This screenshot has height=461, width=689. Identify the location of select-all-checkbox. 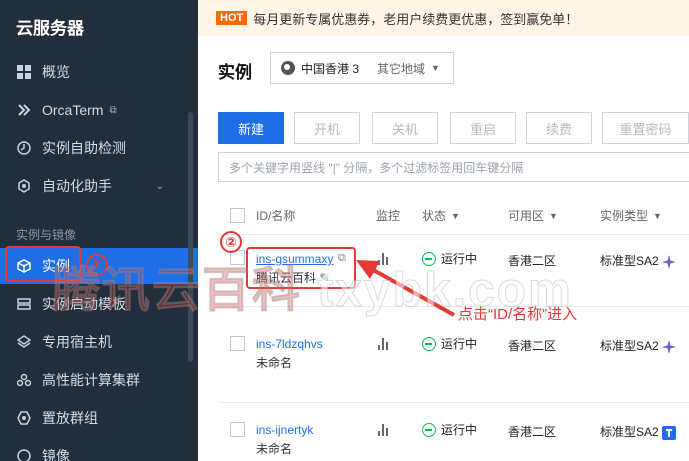
(237, 215).